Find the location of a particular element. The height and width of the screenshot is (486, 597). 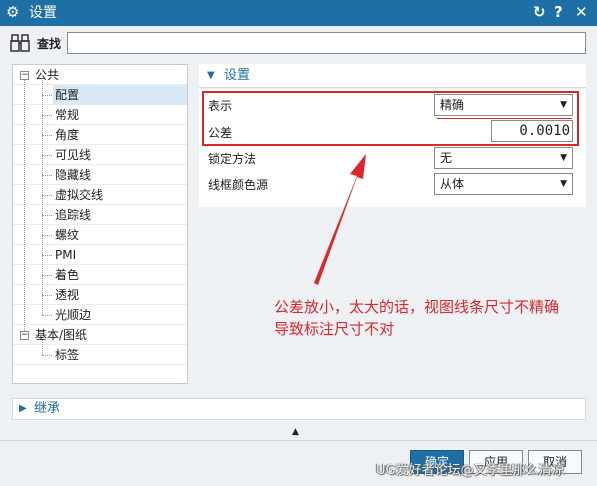

expand-up-icon: ▲ is located at coordinates (295, 432).